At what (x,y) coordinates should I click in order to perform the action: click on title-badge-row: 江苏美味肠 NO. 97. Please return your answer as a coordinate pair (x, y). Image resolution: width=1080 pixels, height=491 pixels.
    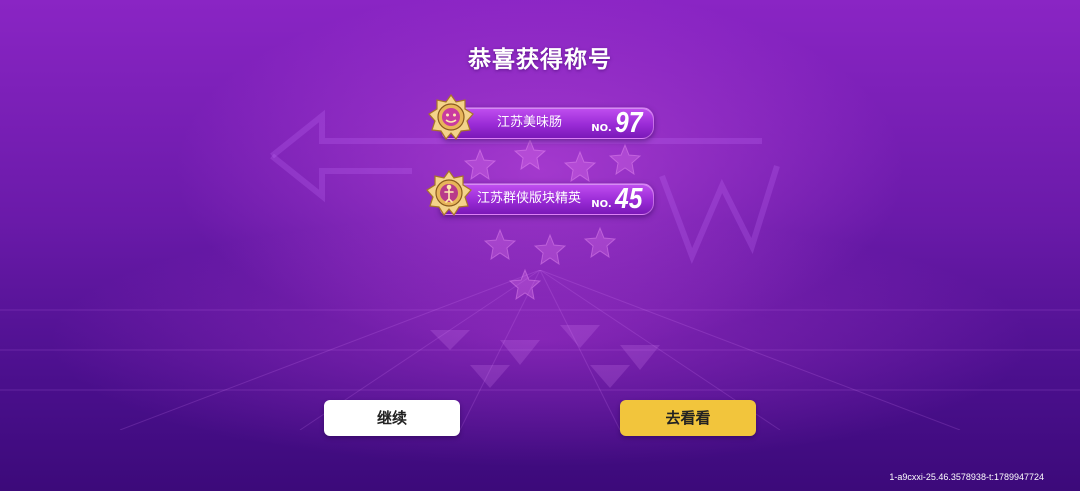
    Looking at the image, I should click on (541, 118).